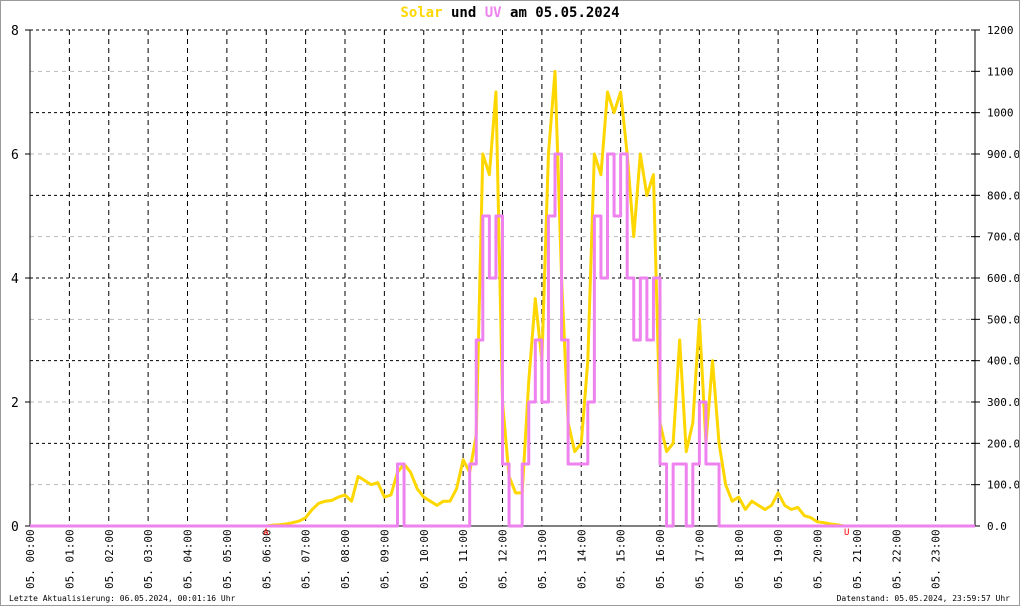 This screenshot has width=1020, height=606. I want to click on right-tick-label: 600.0, so click(1003, 278).